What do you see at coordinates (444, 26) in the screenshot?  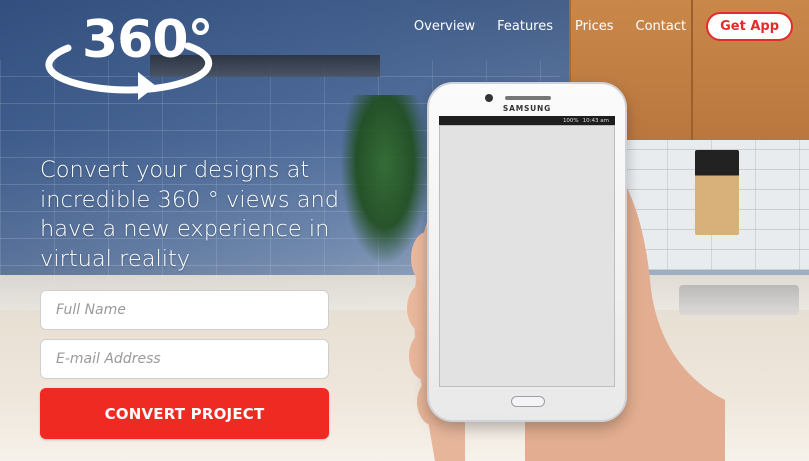 I see `nav-overview: Overview` at bounding box center [444, 26].